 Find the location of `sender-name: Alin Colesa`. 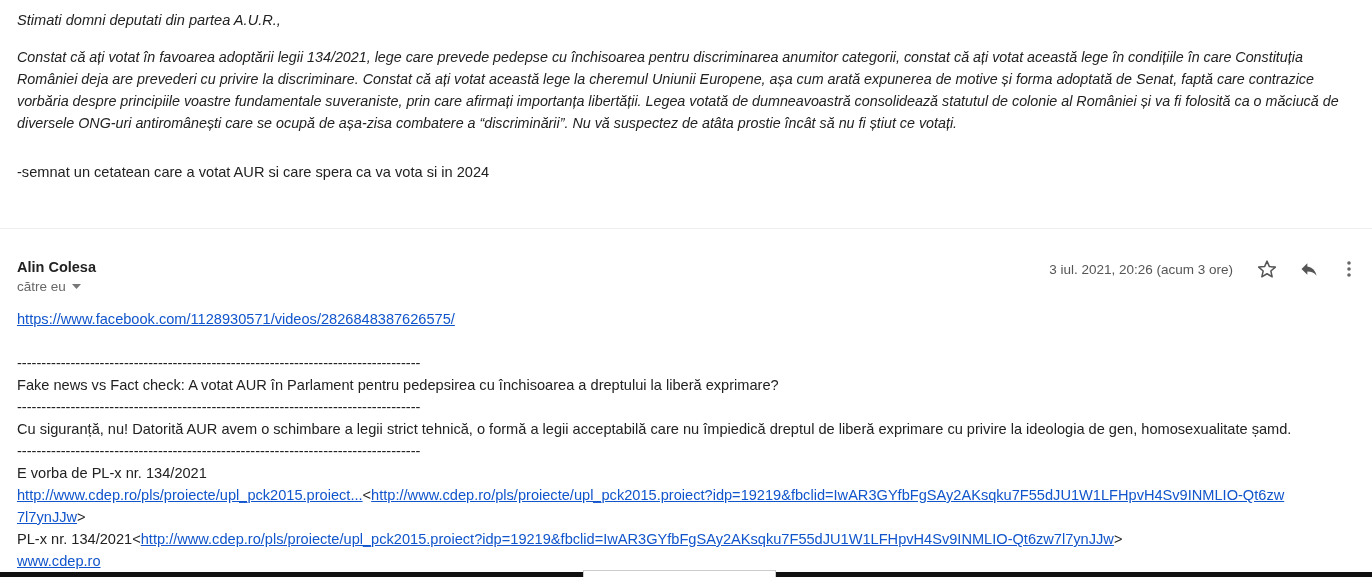

sender-name: Alin Colesa is located at coordinates (56, 267).